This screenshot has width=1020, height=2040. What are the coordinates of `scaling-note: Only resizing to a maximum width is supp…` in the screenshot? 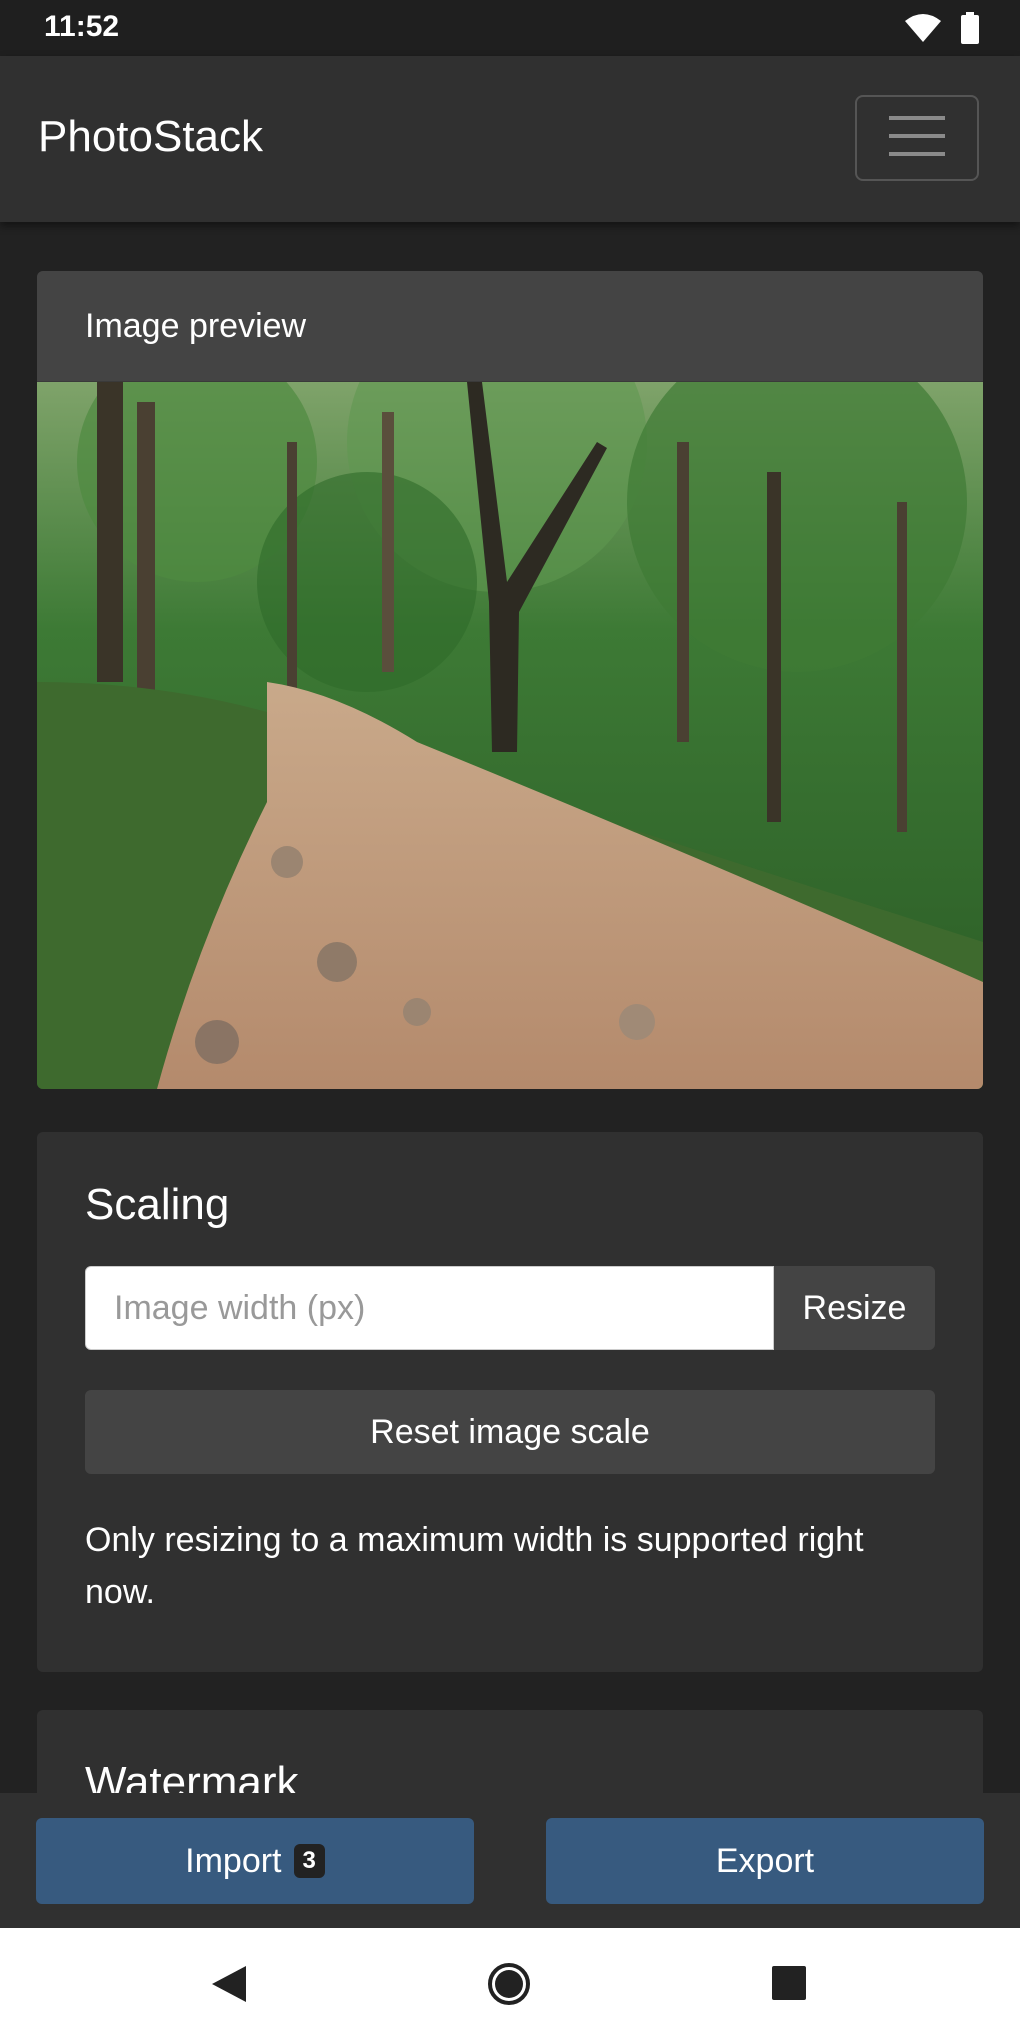 It's located at (474, 1566).